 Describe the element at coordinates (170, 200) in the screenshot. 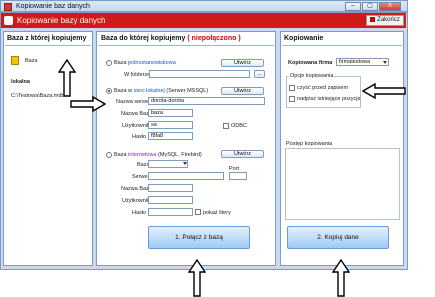

I see `inet-user-input` at that location.